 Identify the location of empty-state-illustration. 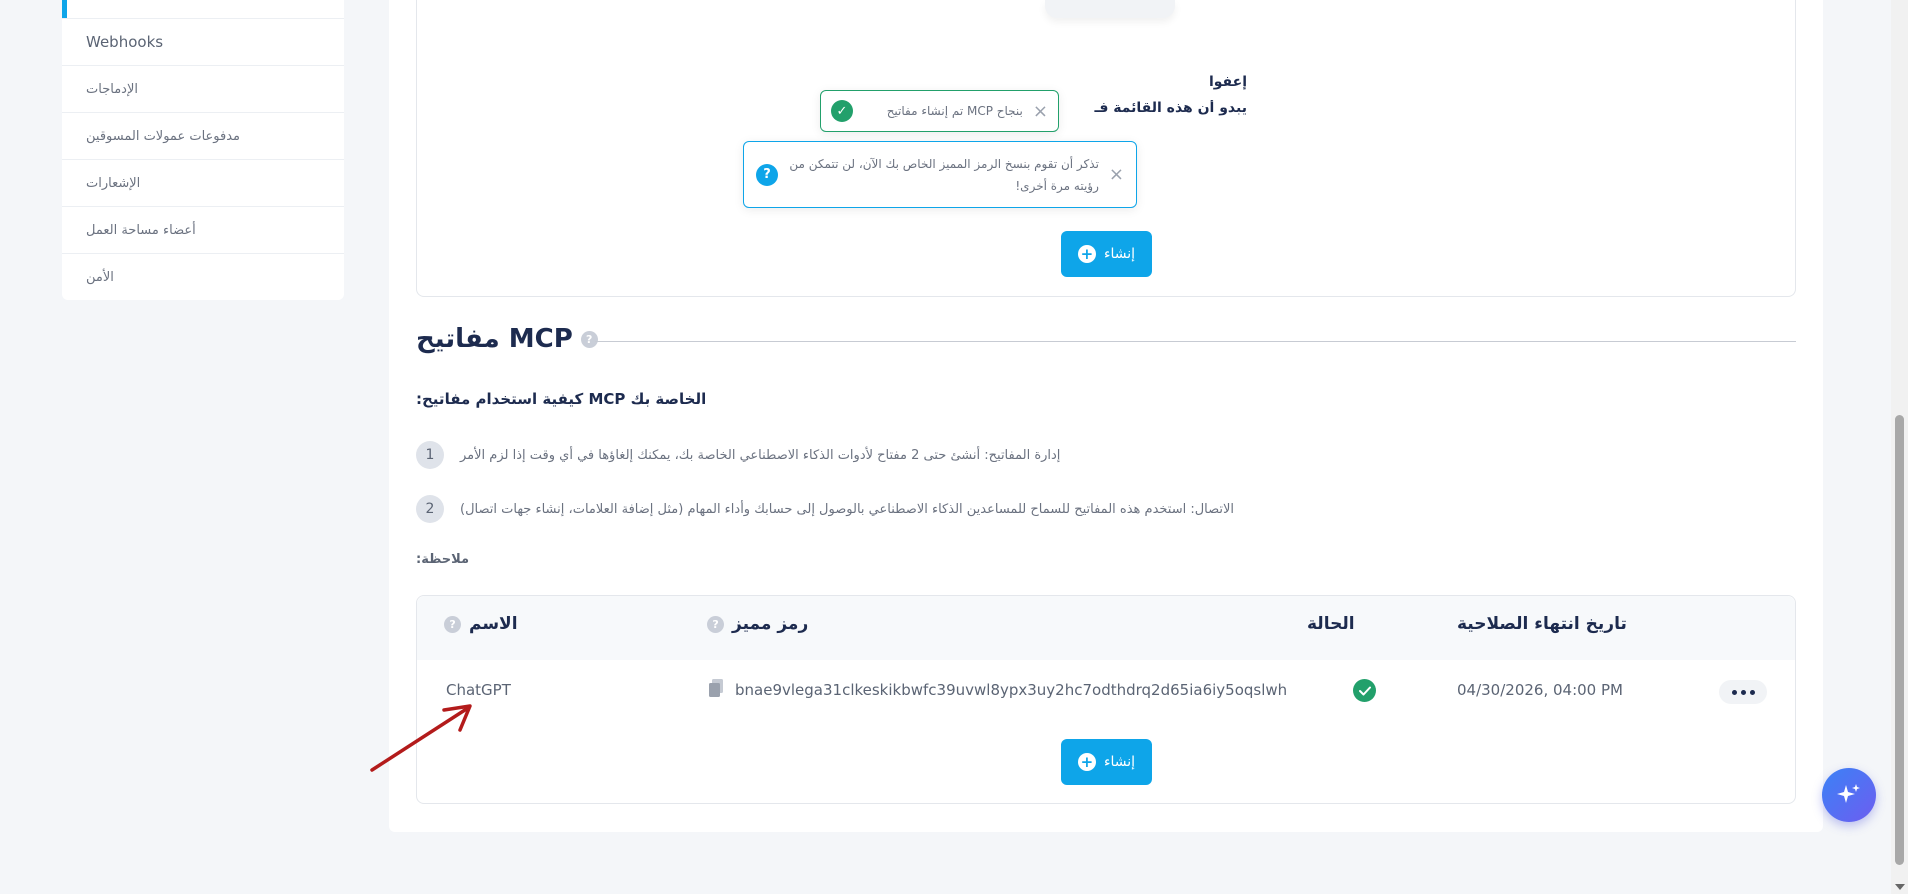
(1110, 9).